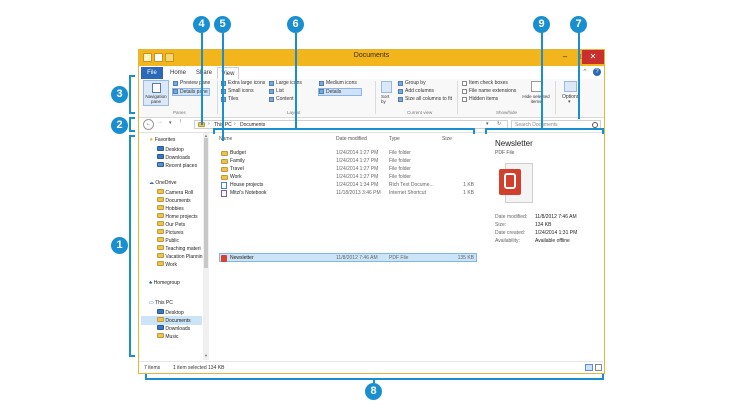 The width and height of the screenshot is (741, 417). What do you see at coordinates (179, 248) in the screenshot?
I see `nav-item-teaching-materials: Teaching materi` at bounding box center [179, 248].